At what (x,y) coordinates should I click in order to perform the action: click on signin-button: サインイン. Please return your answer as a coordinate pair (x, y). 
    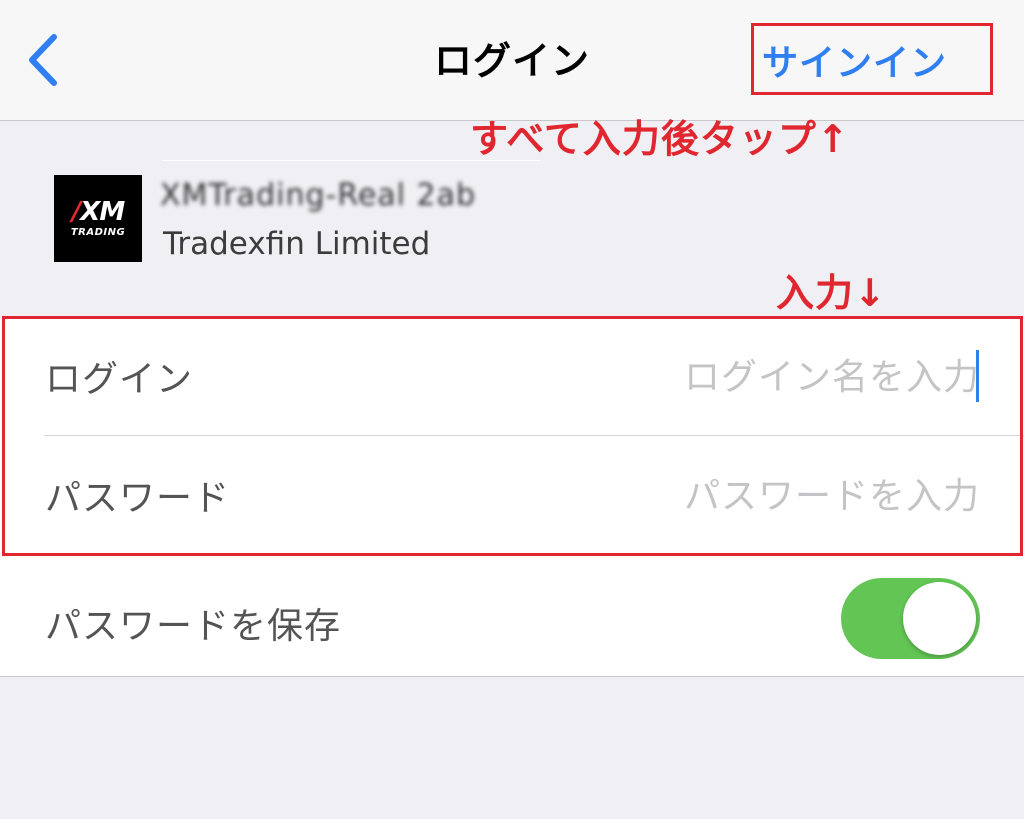
    Looking at the image, I should click on (854, 60).